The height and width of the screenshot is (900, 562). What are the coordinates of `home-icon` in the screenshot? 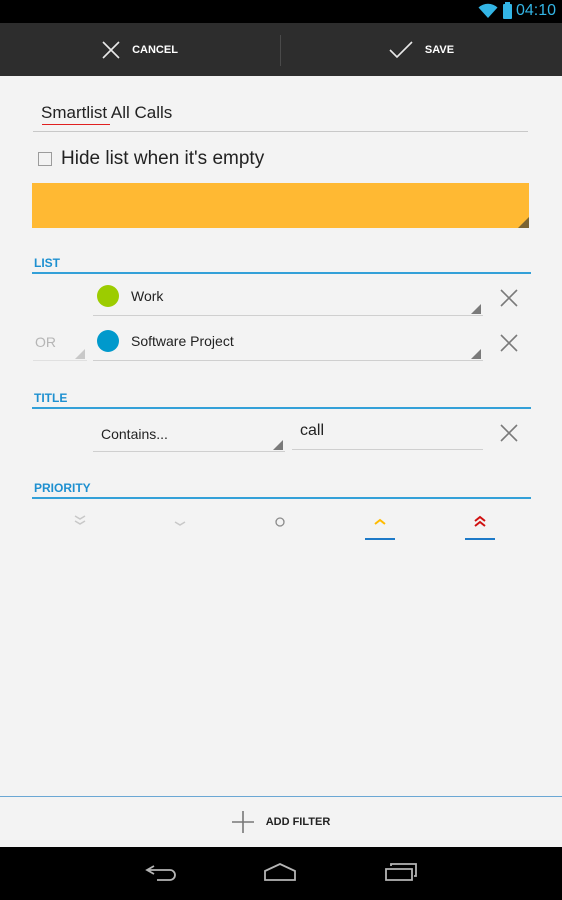 It's located at (280, 872).